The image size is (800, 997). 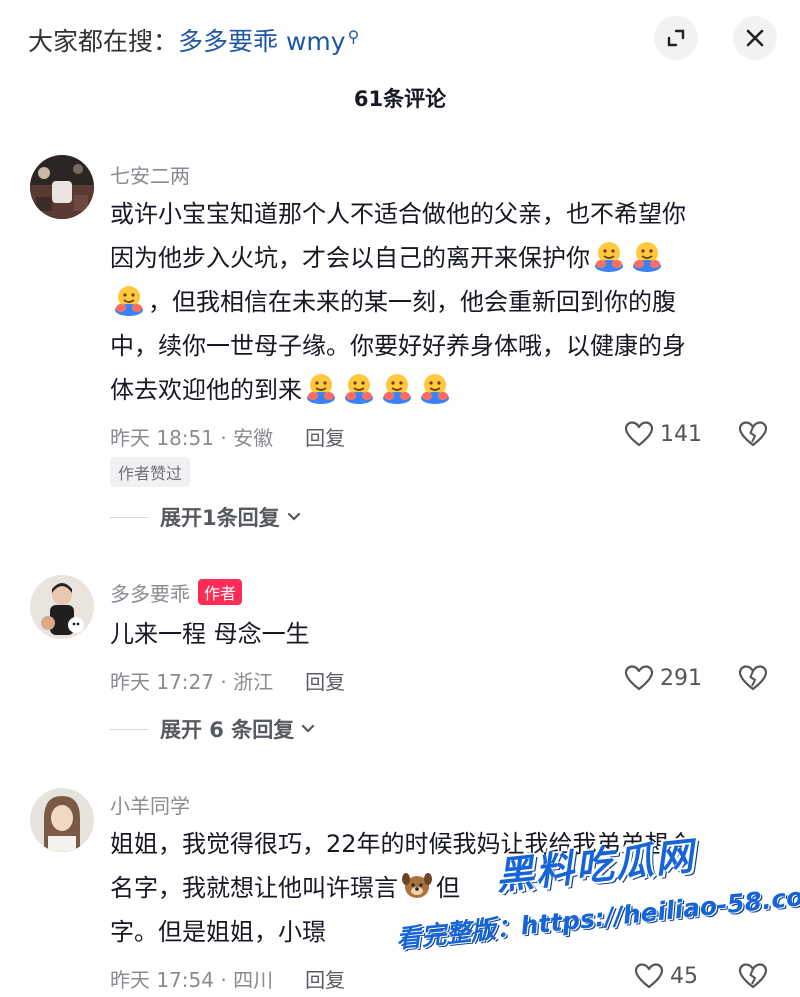 What do you see at coordinates (417, 885) in the screenshot?
I see `dog-emoji-icon` at bounding box center [417, 885].